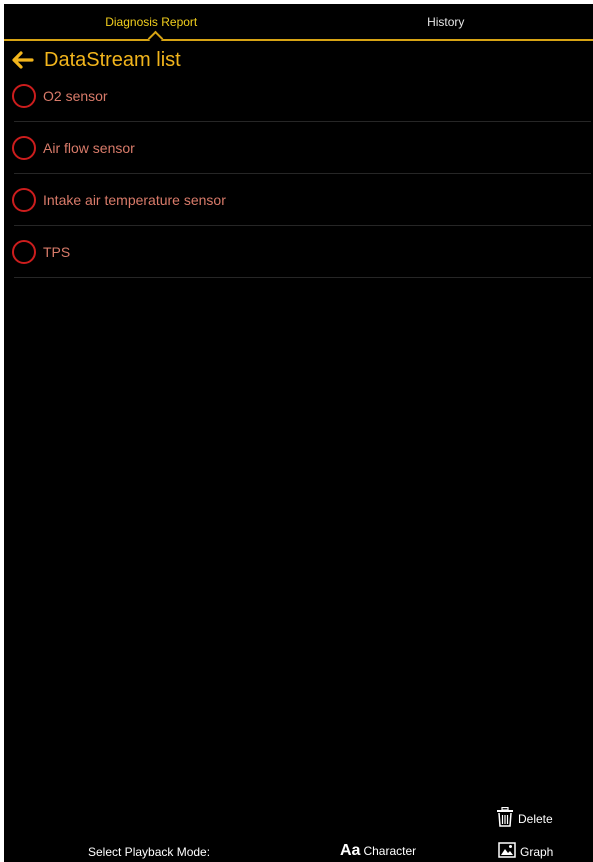  What do you see at coordinates (134, 200) in the screenshot?
I see `list-item-label: Intake air temperature sensor` at bounding box center [134, 200].